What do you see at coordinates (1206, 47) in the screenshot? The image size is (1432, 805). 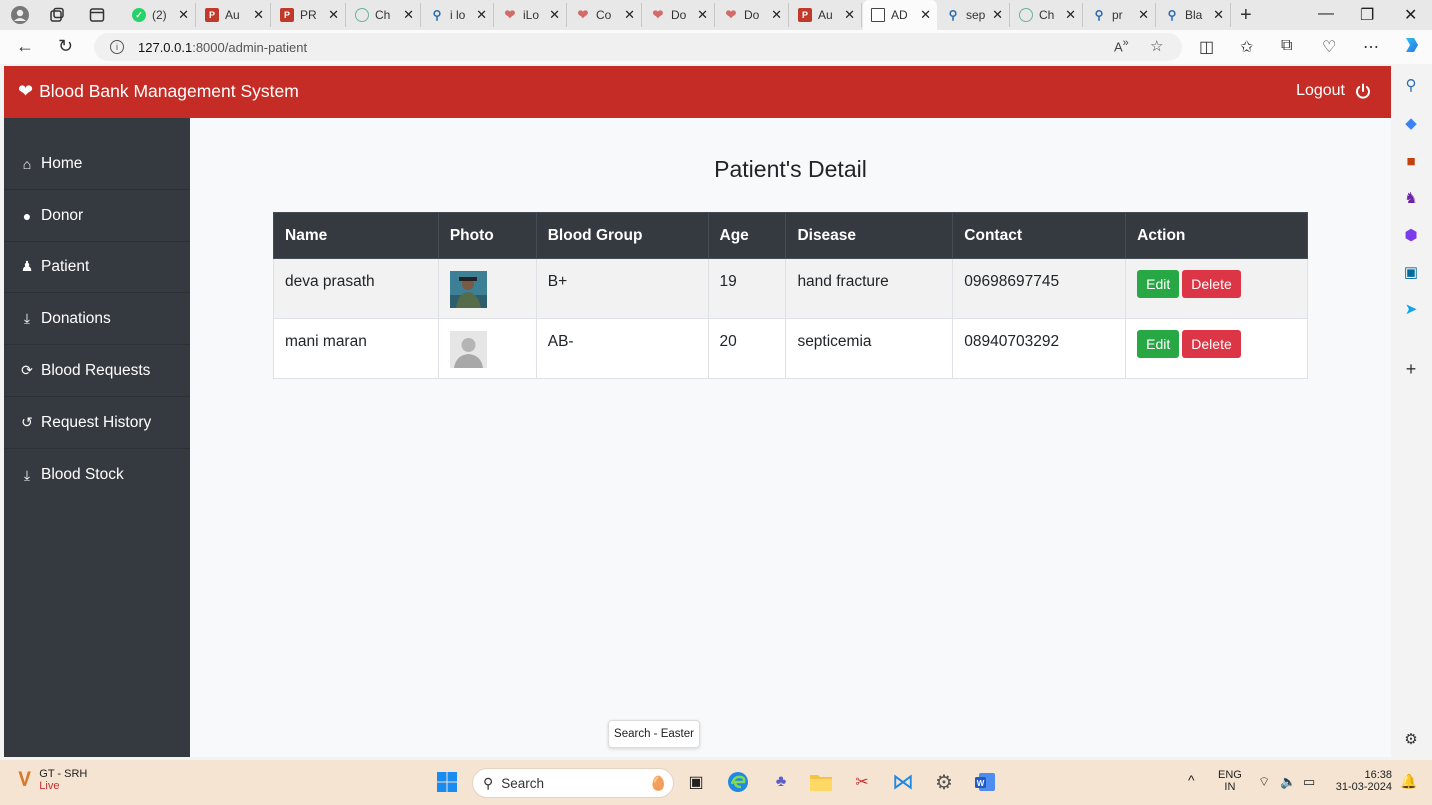 I see `split-screen-icon: ◫` at bounding box center [1206, 47].